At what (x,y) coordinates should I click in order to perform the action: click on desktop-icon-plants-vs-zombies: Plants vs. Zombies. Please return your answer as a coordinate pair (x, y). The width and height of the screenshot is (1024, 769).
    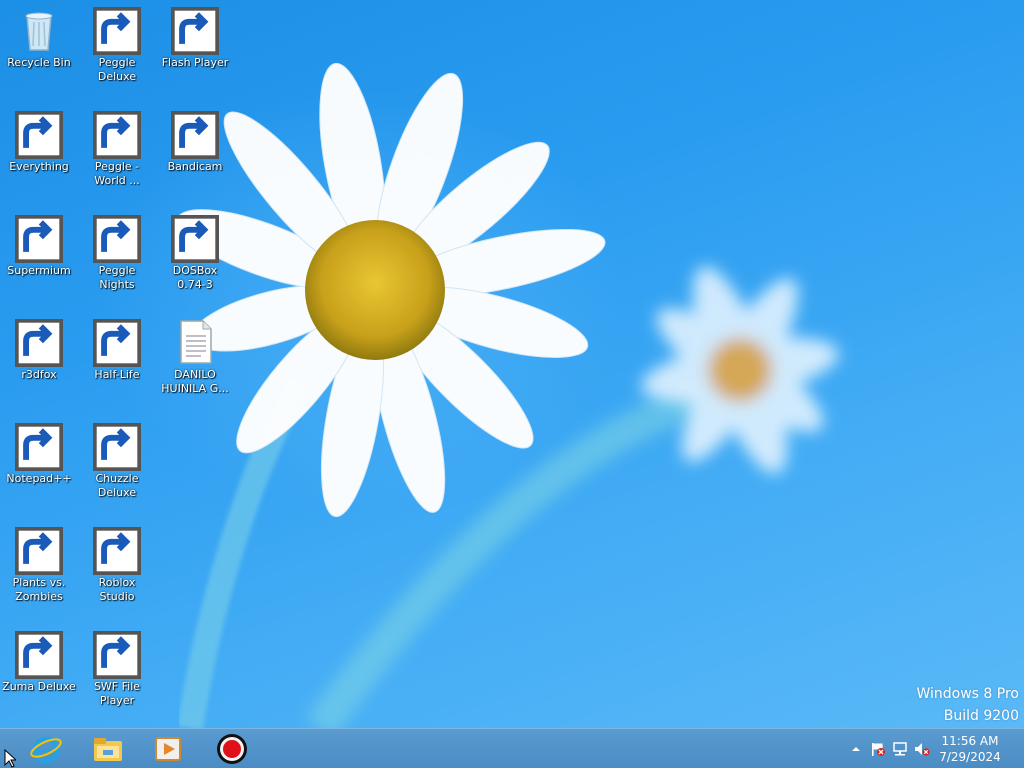
    Looking at the image, I should click on (39, 562).